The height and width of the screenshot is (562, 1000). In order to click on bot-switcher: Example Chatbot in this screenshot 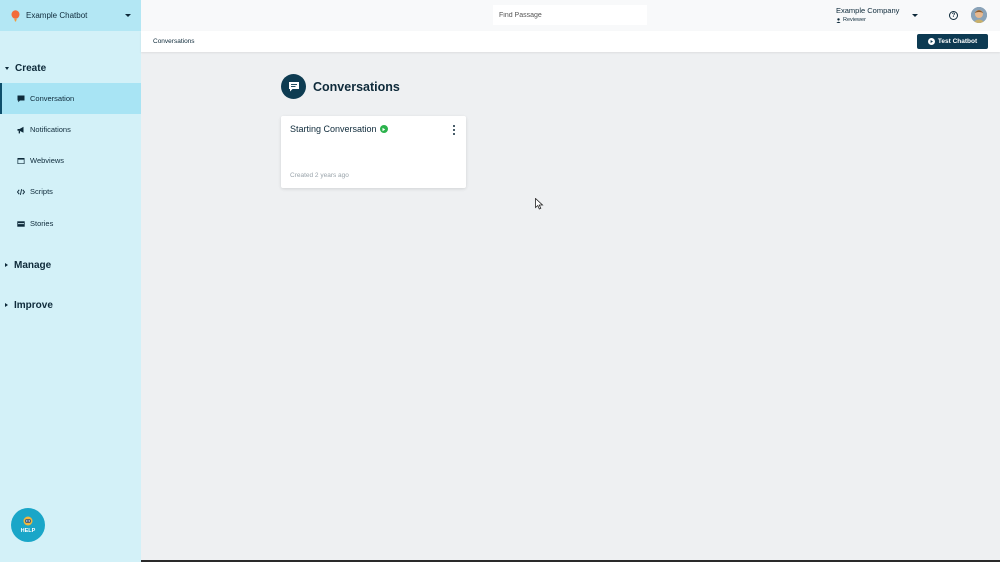, I will do `click(70, 15)`.